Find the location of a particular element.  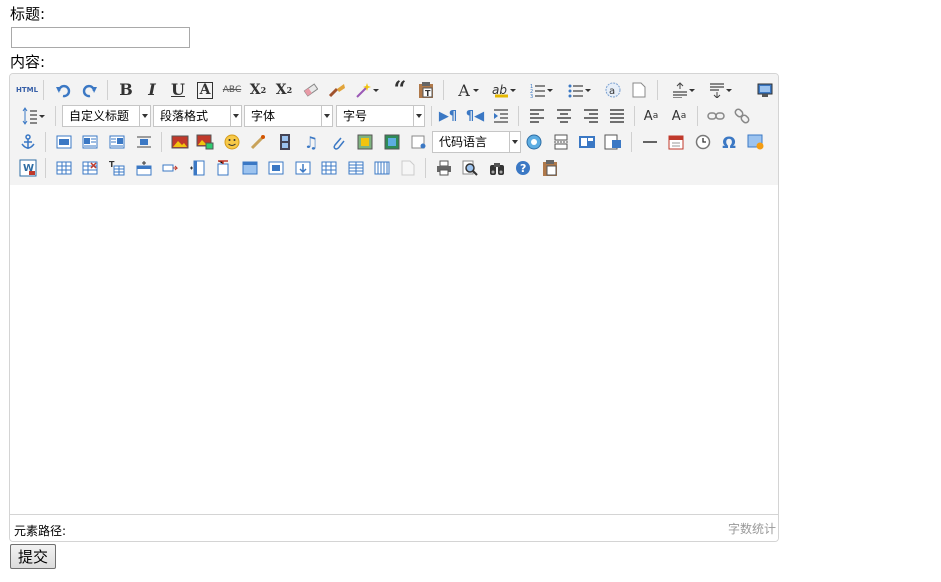

special-chars-icon: Ω is located at coordinates (729, 142).